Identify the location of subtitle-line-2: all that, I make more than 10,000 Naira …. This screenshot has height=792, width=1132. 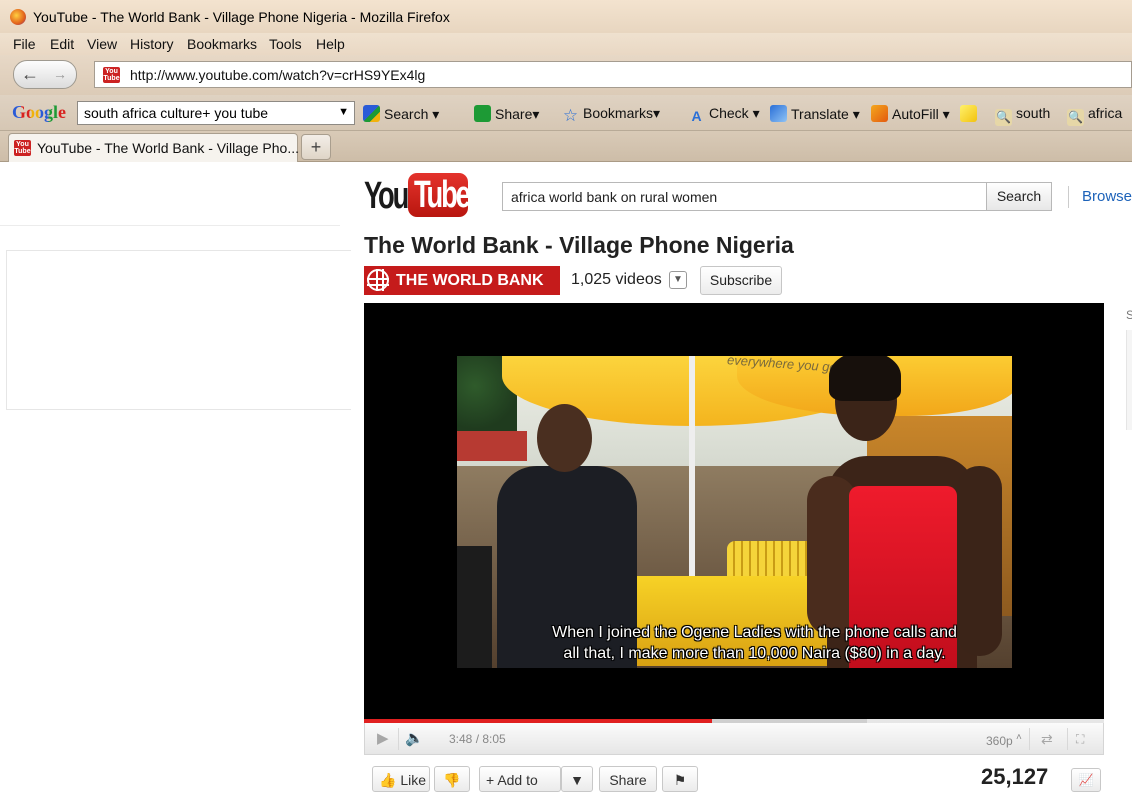
(754, 653).